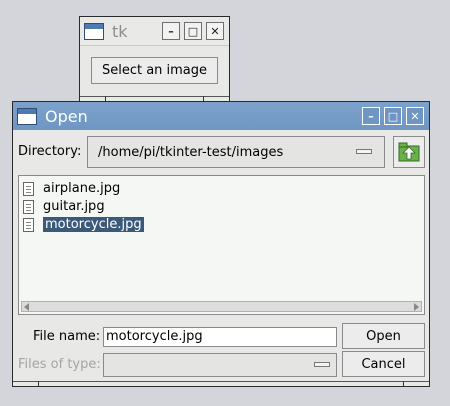 Image resolution: width=450 pixels, height=406 pixels. Describe the element at coordinates (215, 31) in the screenshot. I see `close-button: ✕` at that location.